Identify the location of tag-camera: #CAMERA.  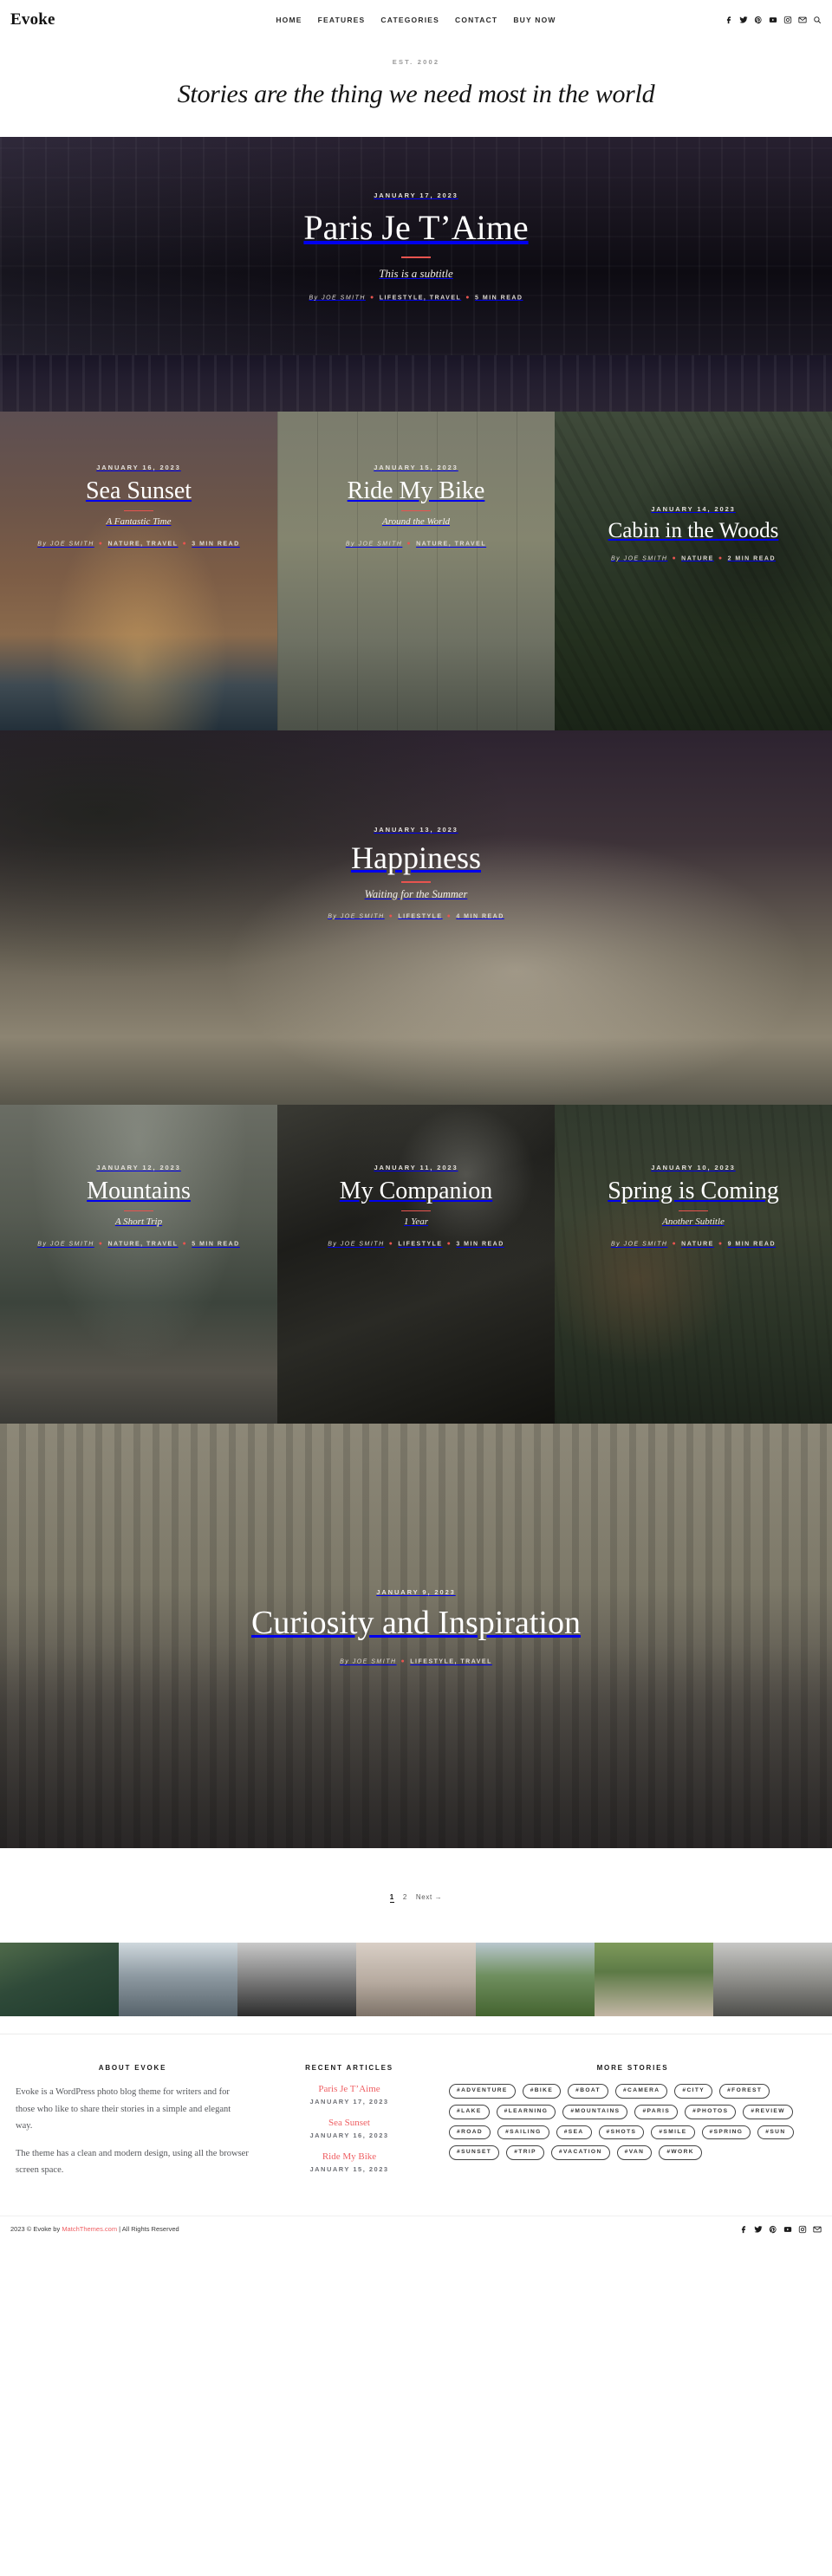
(641, 2091).